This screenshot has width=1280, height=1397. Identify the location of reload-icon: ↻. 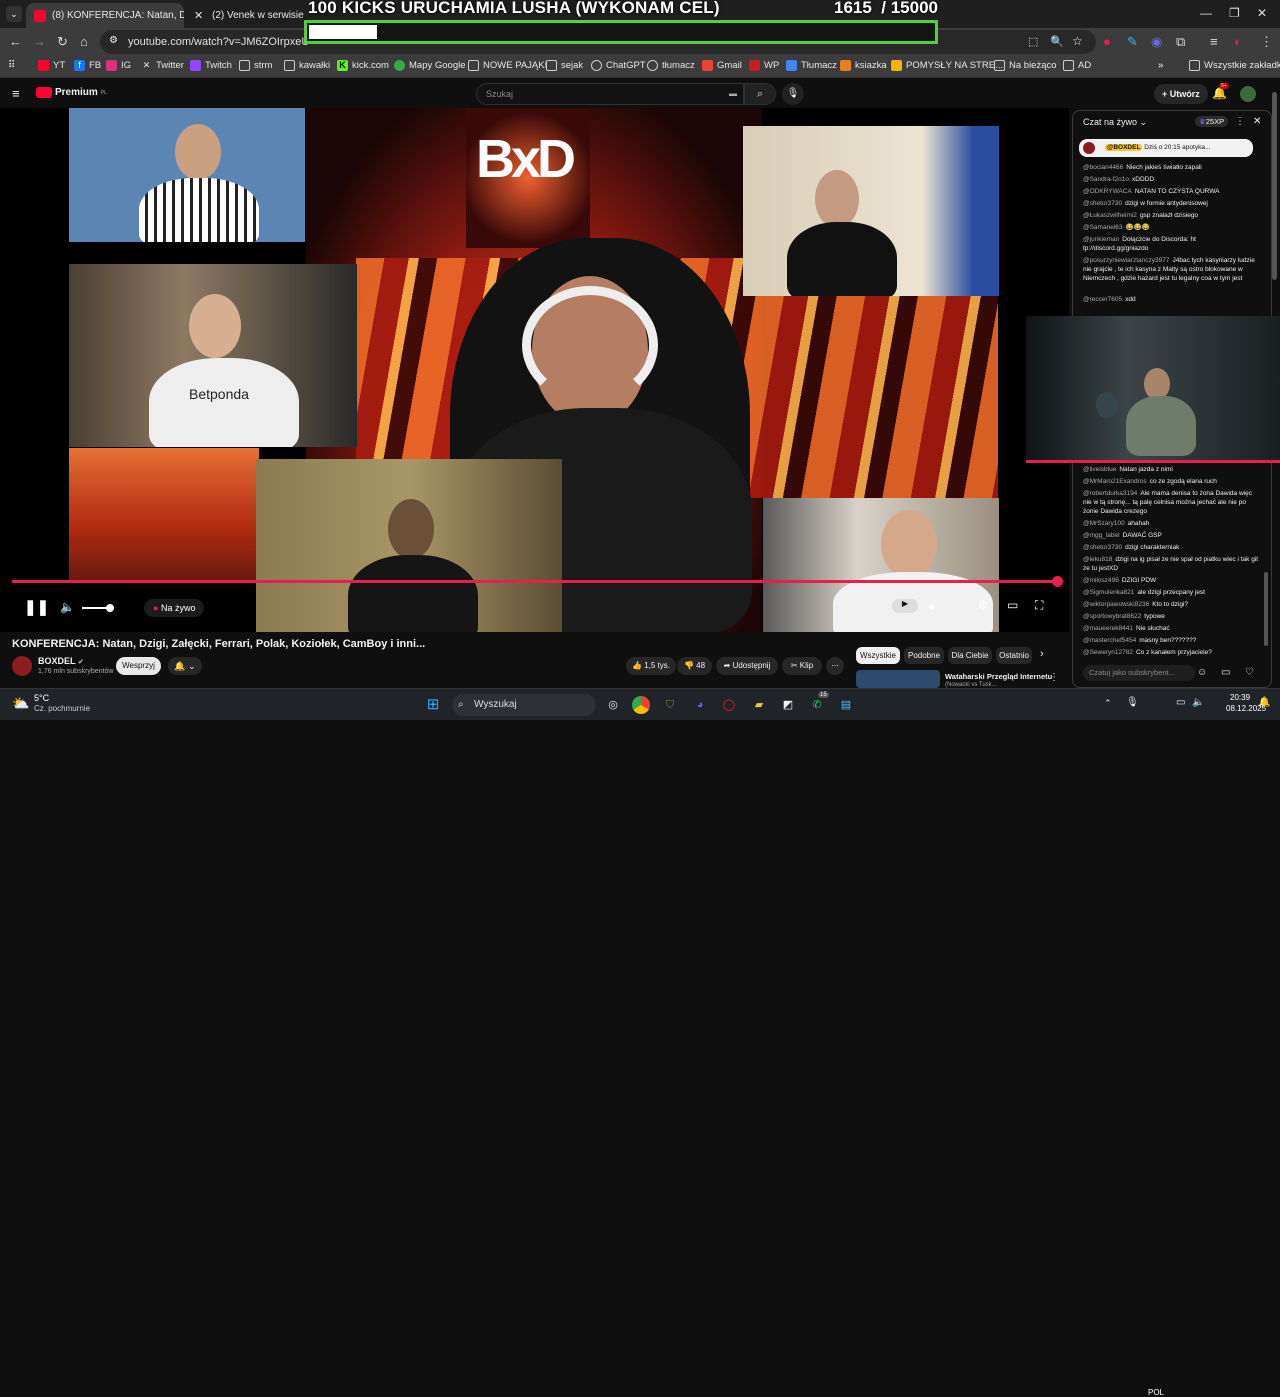
(62, 42).